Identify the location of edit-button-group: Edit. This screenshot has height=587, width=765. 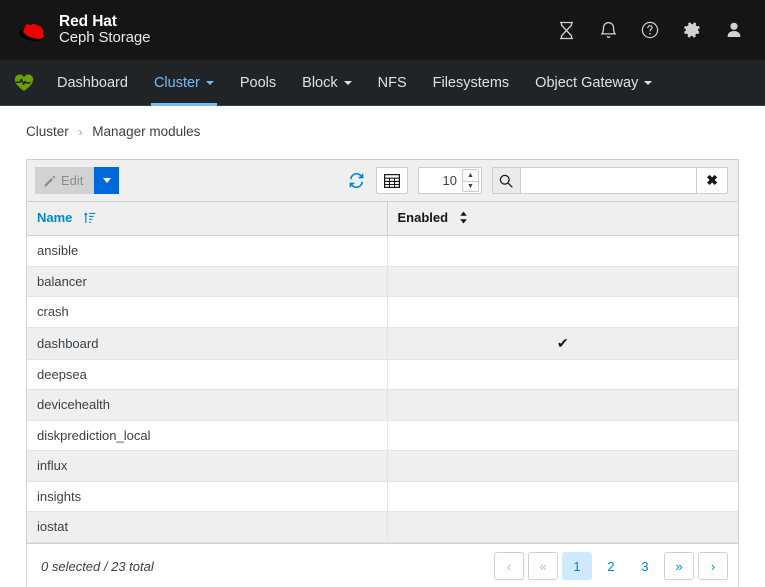
(77, 180).